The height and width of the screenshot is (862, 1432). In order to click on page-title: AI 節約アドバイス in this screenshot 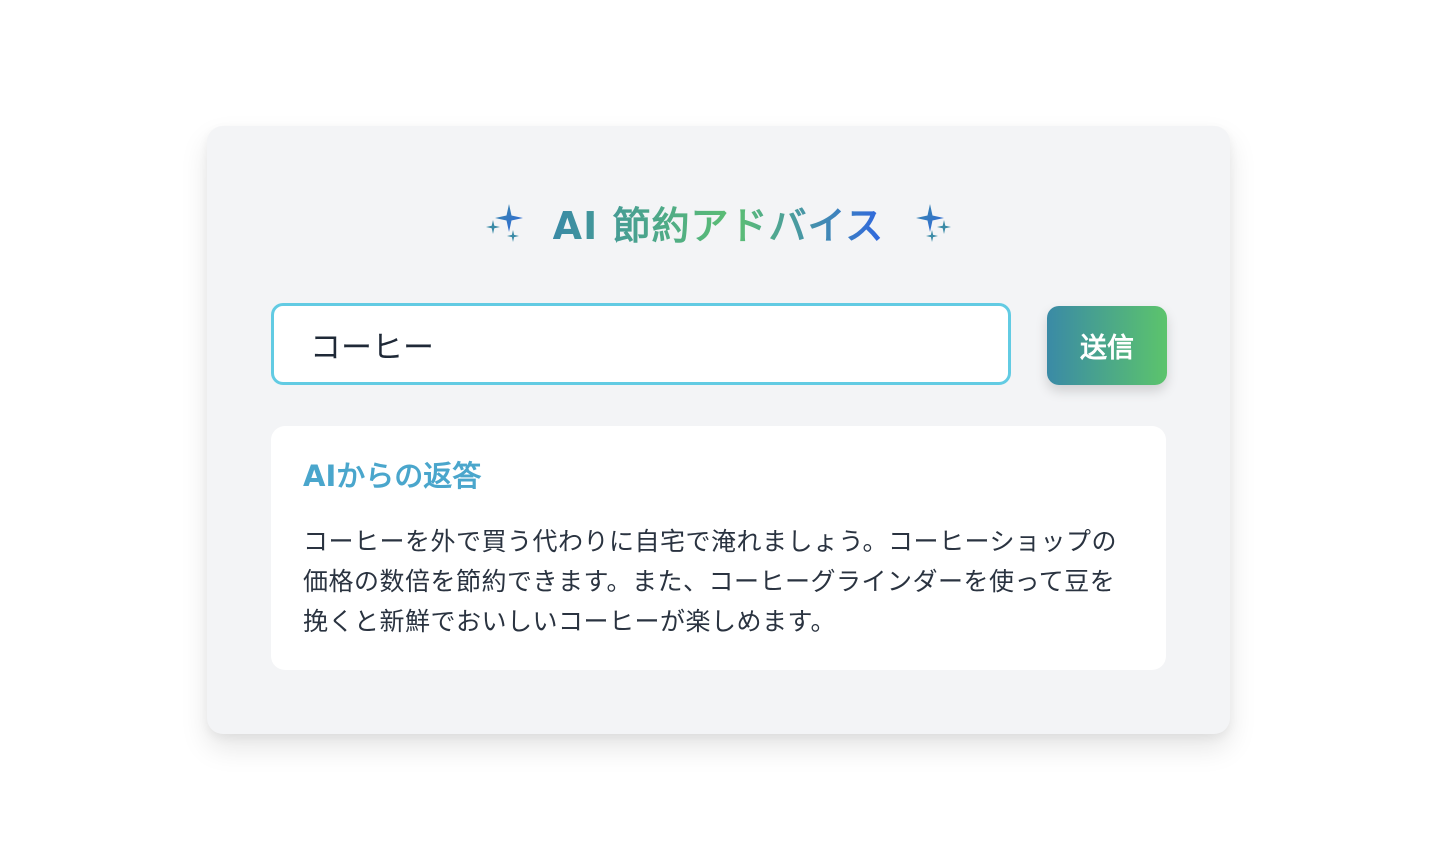, I will do `click(719, 222)`.